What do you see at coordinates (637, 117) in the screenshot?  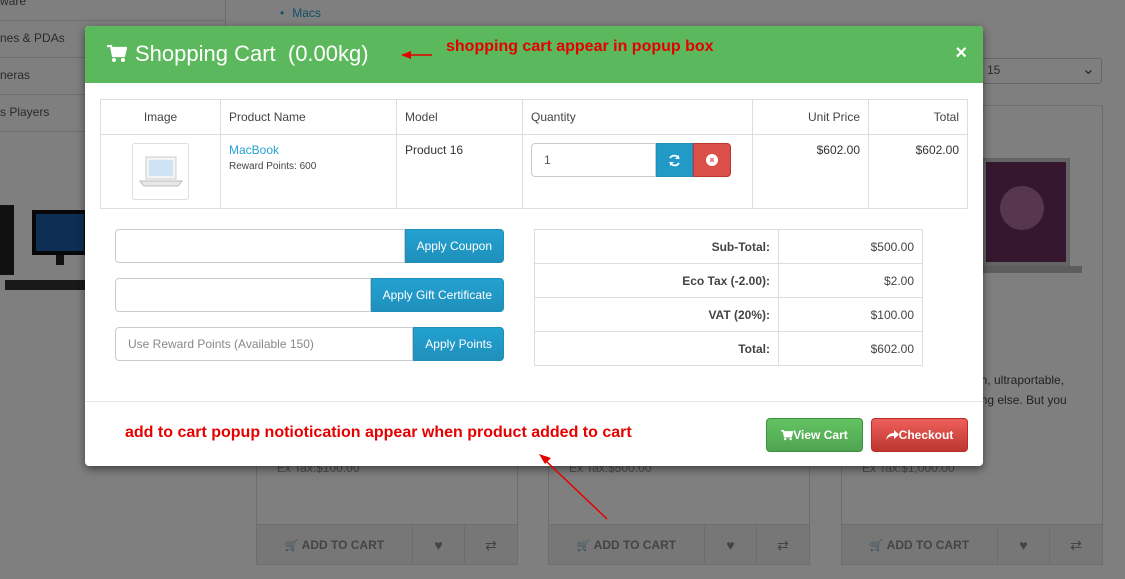 I see `column-header-quantity: Quantity` at bounding box center [637, 117].